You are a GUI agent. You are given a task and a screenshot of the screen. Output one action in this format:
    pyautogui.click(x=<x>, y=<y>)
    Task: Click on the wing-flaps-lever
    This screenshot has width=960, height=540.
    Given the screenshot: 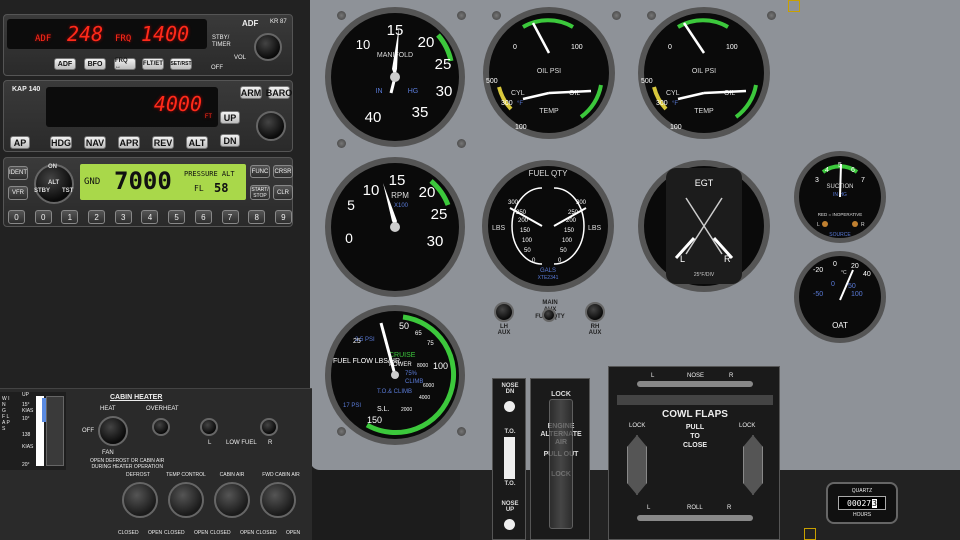 What is the action you would take?
    pyautogui.click(x=55, y=431)
    